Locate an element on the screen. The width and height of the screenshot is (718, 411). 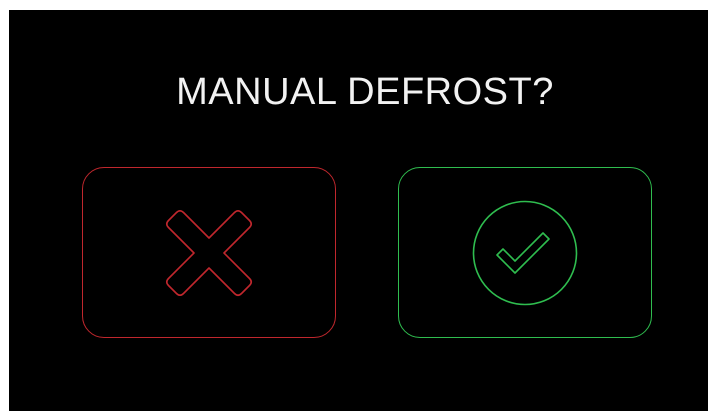
check-circle-icon is located at coordinates (525, 252).